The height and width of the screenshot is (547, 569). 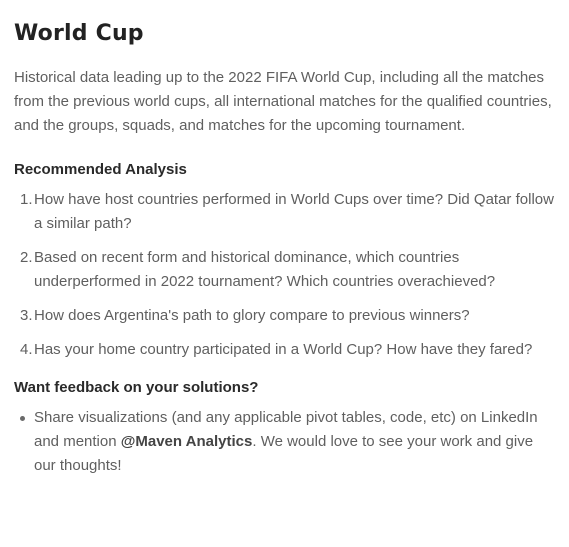 What do you see at coordinates (26, 199) in the screenshot?
I see `question-number: 1.` at bounding box center [26, 199].